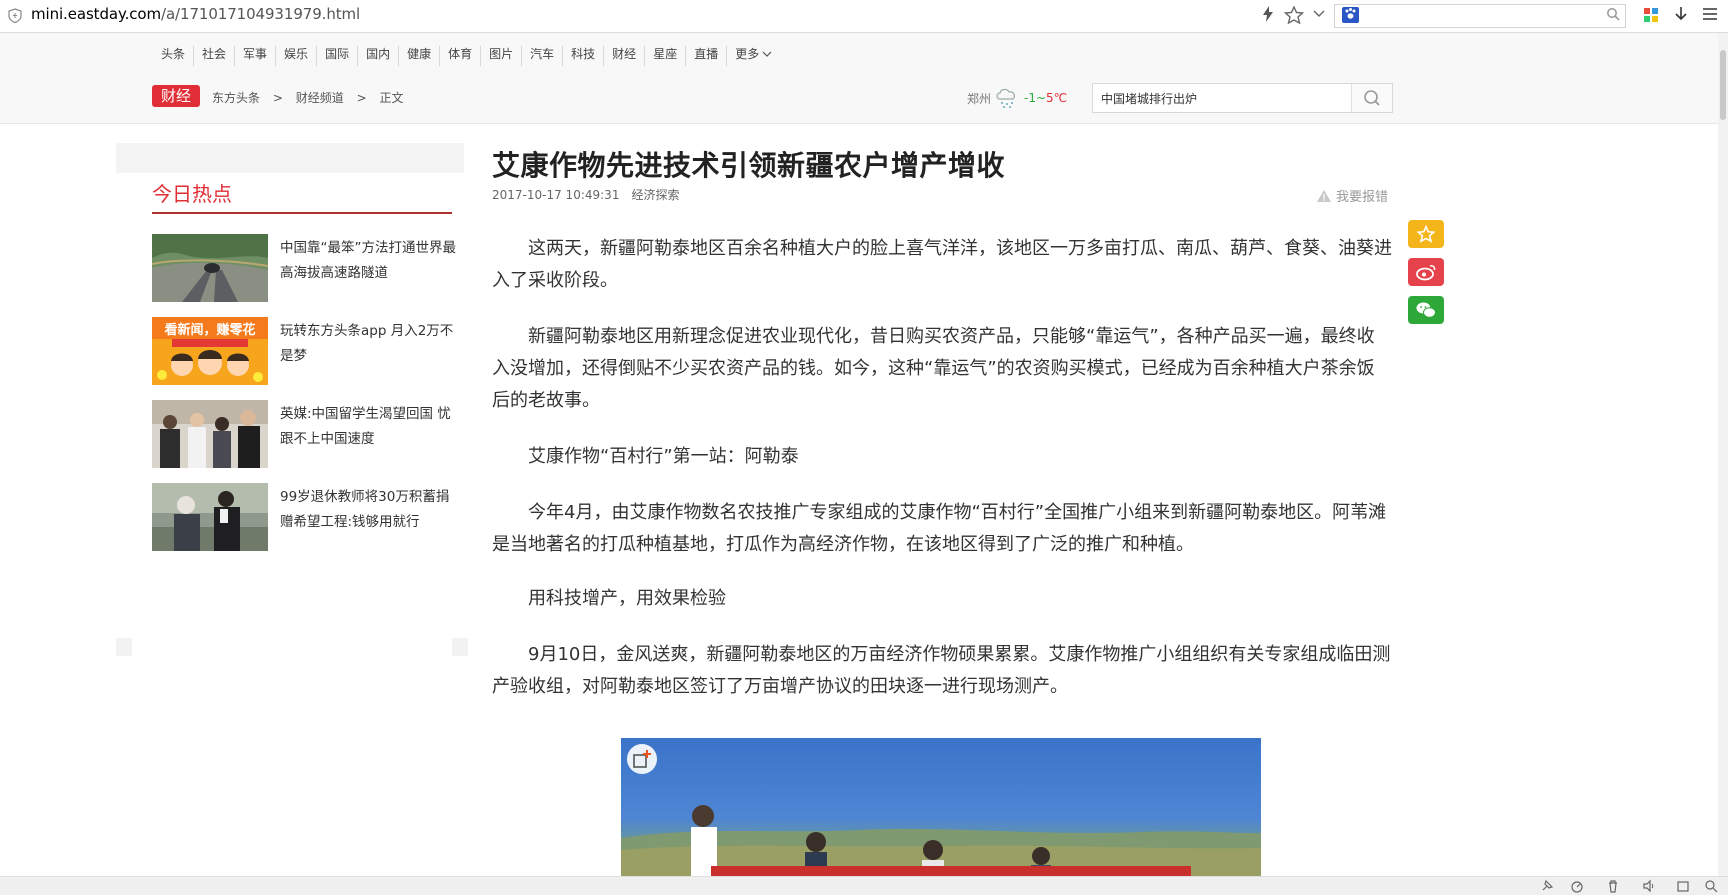  I want to click on vertical-scrollbar, so click(1723, 454).